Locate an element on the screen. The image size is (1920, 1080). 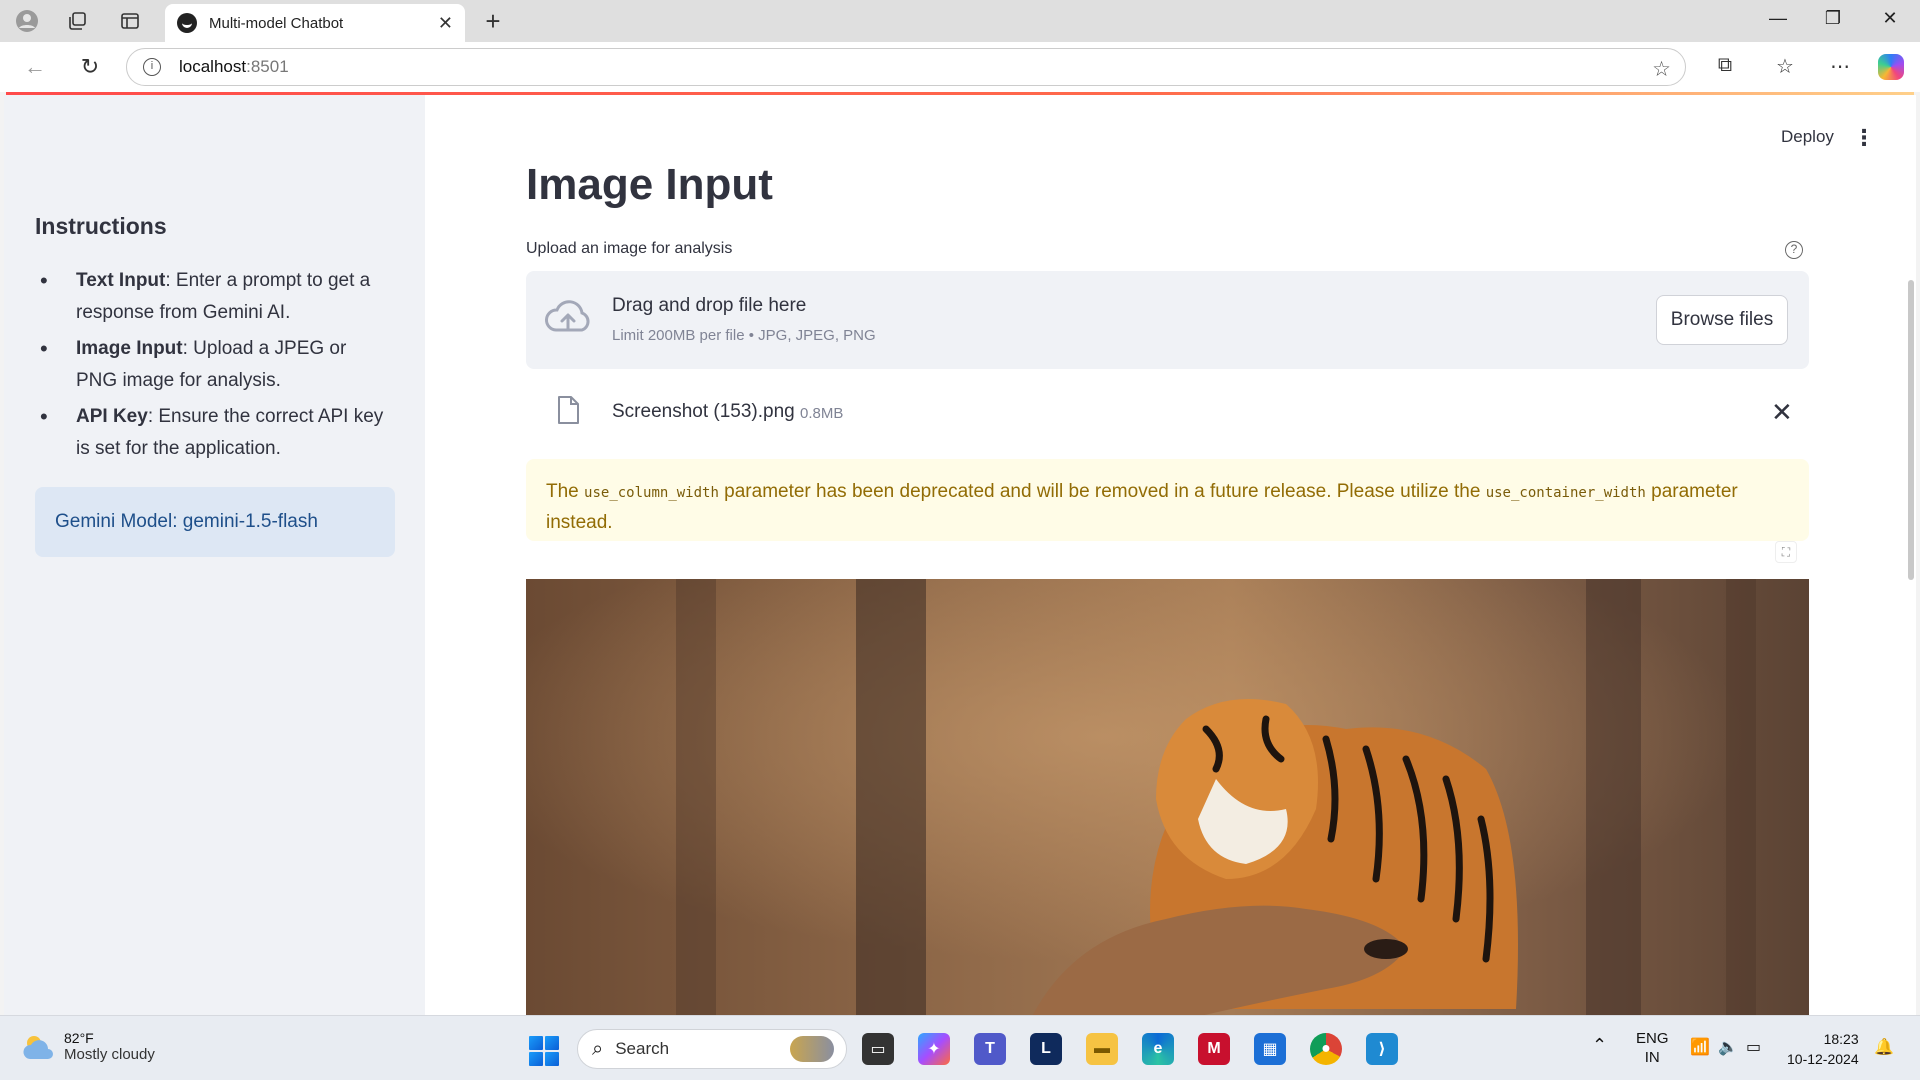
file-size: 0.8MB is located at coordinates (822, 413).